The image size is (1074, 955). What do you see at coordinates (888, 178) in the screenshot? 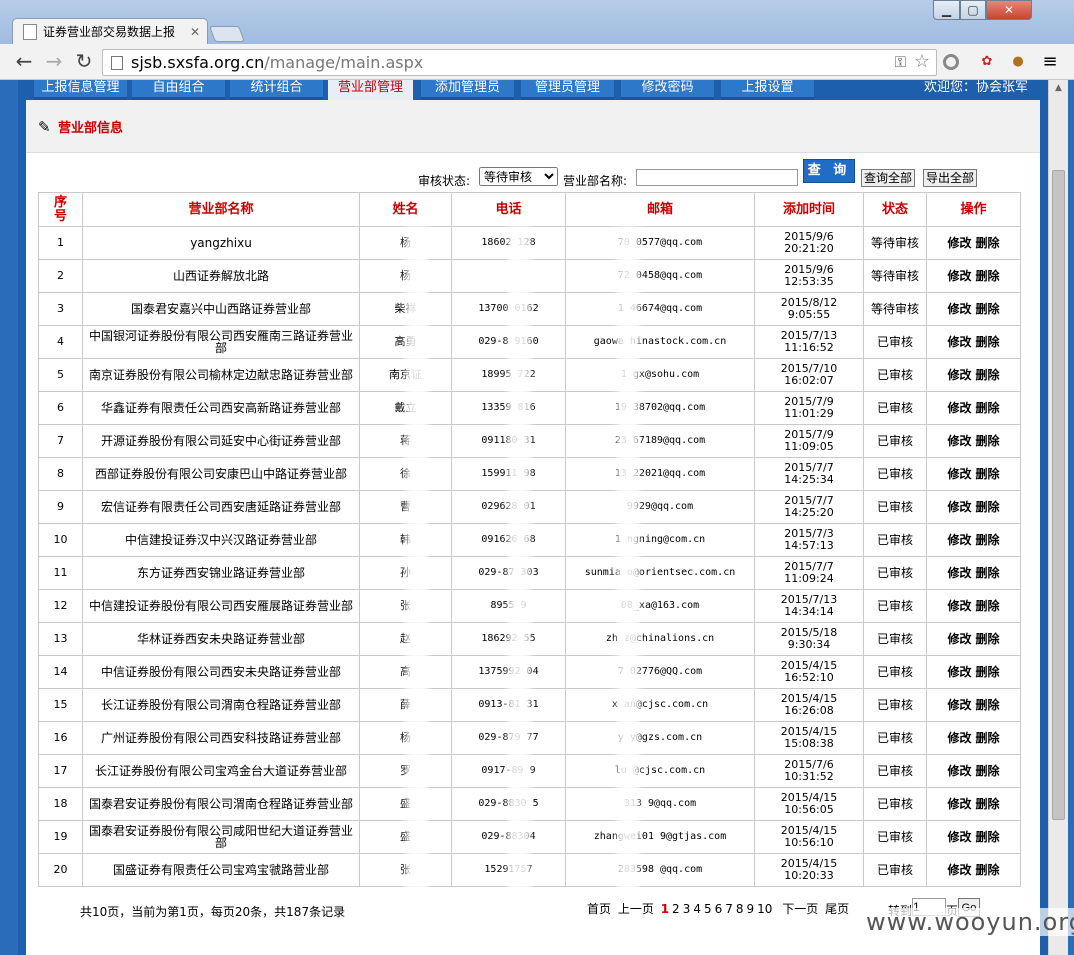
I see `query-all-button: 查询全部` at bounding box center [888, 178].